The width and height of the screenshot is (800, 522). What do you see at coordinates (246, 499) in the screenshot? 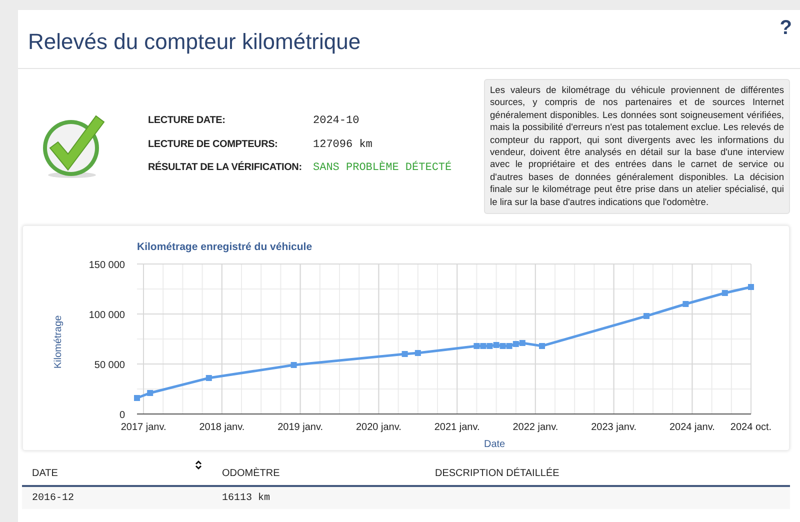
I see `table-cell-text: 16113 km` at bounding box center [246, 499].